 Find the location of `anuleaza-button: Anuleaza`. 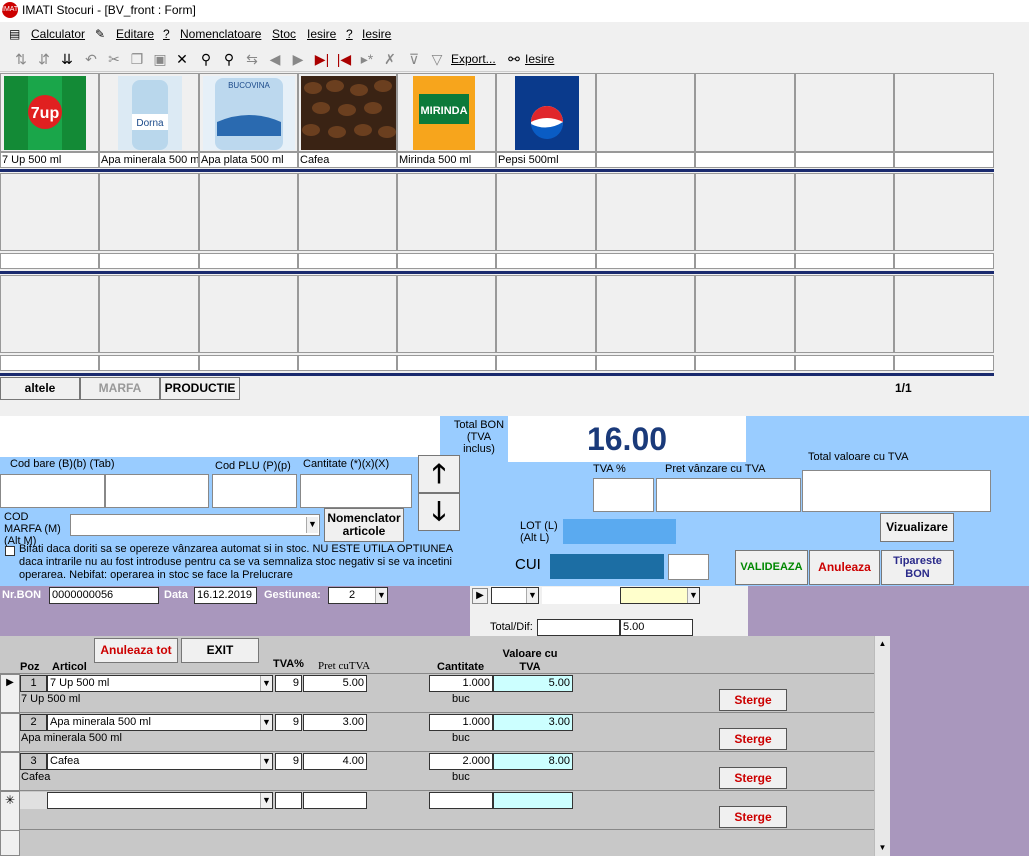

anuleaza-button: Anuleaza is located at coordinates (844, 567).